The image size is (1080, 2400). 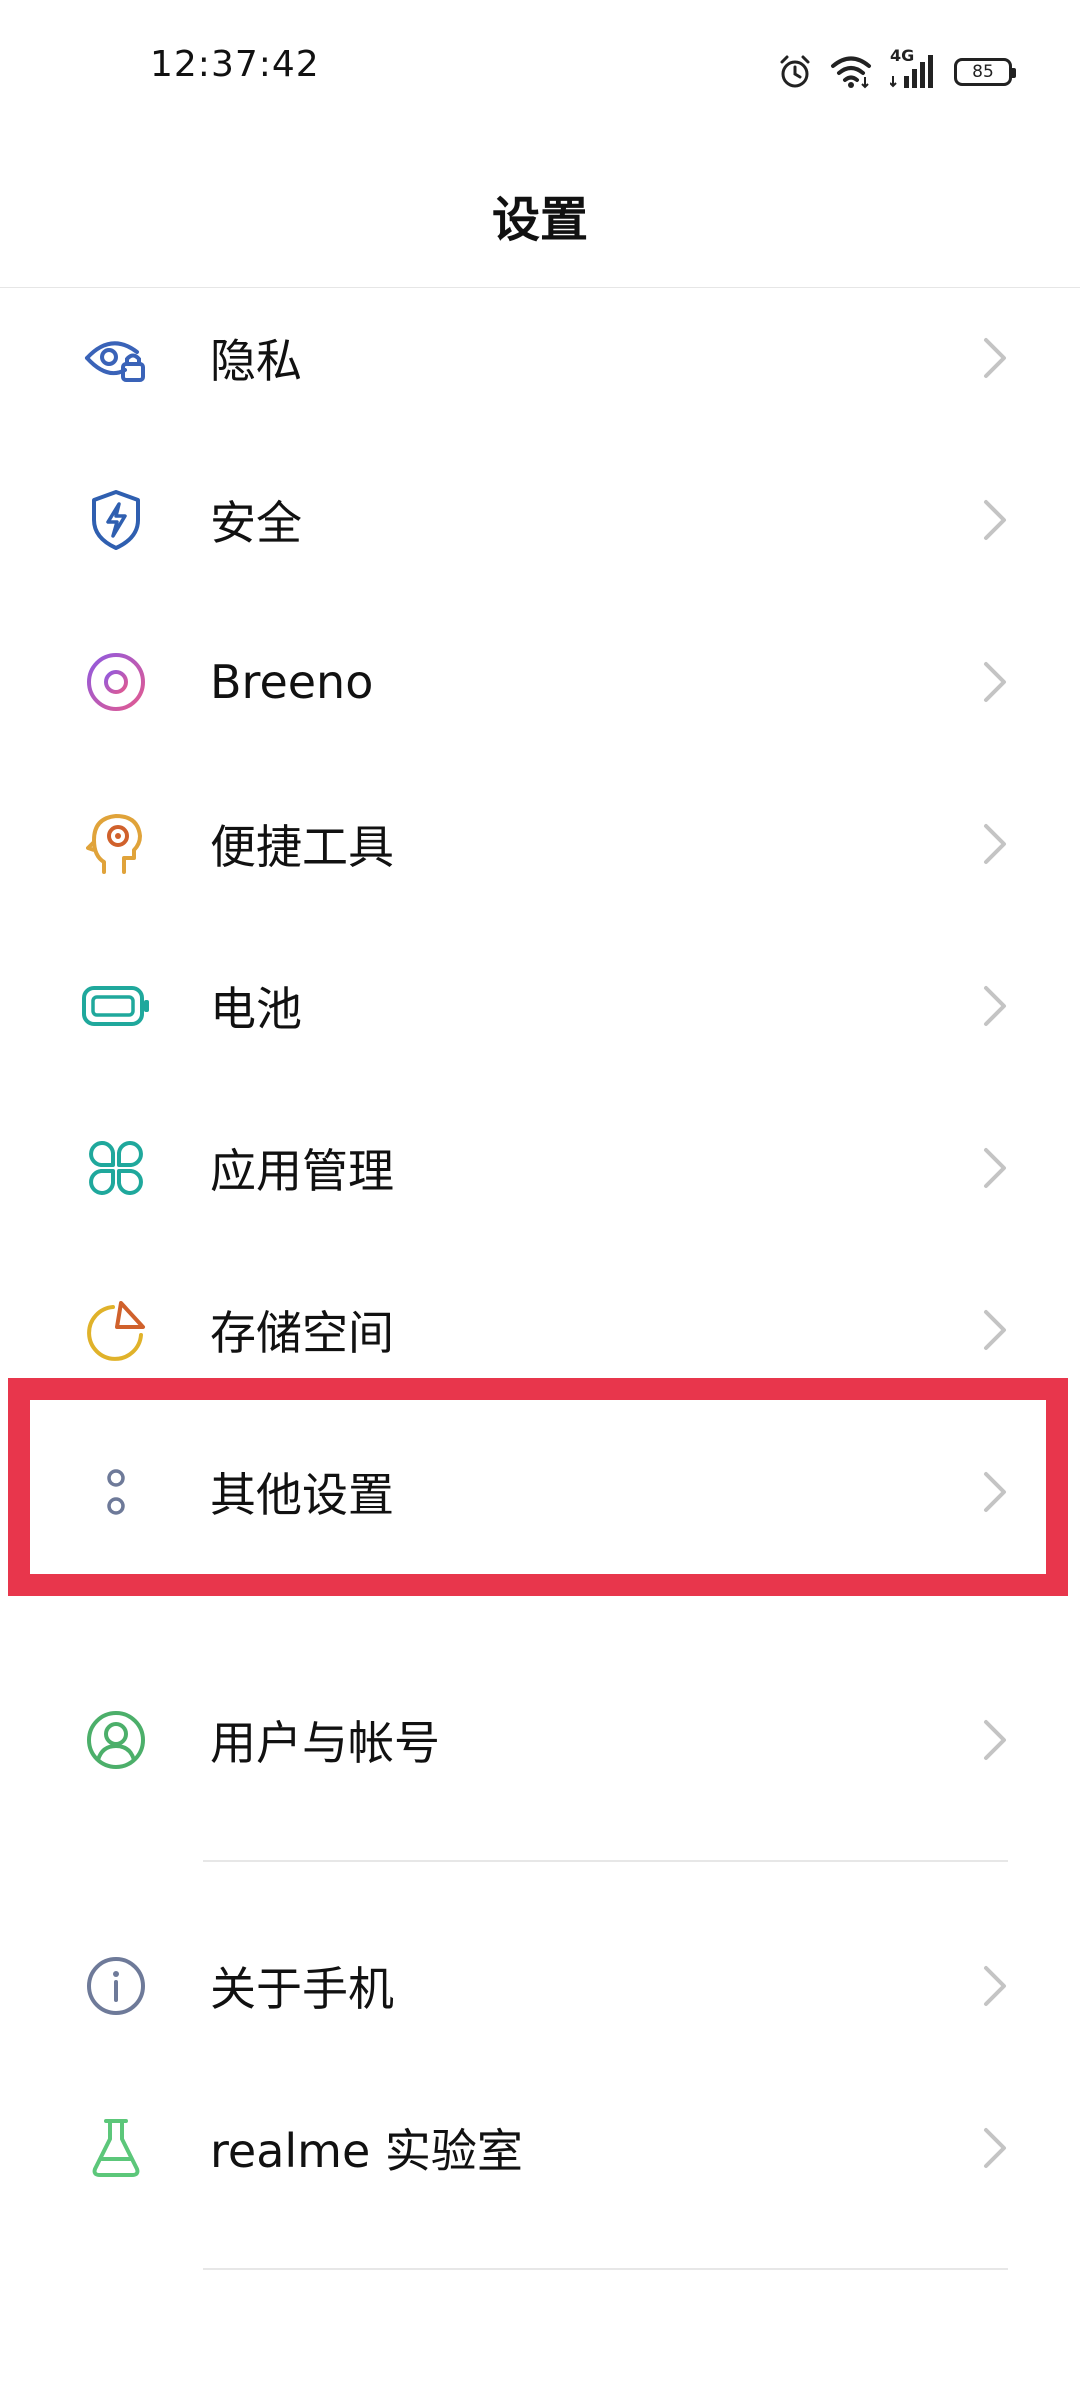 What do you see at coordinates (538, 1487) in the screenshot?
I see `highlight-frame` at bounding box center [538, 1487].